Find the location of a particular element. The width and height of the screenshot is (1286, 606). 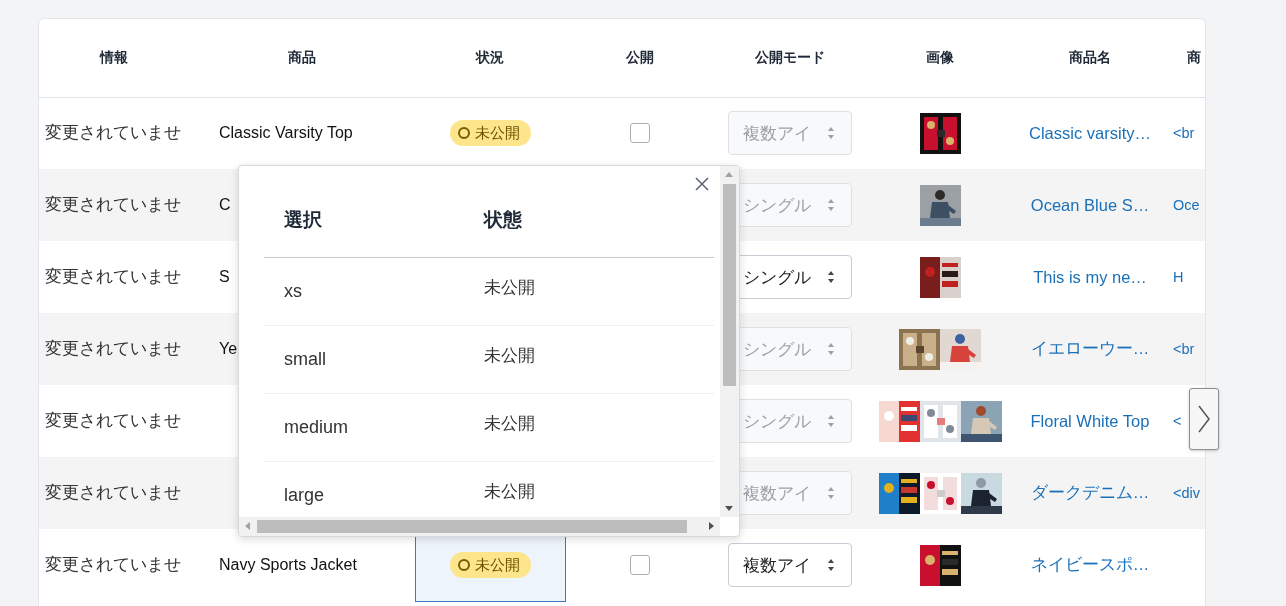

column-header: 状態 is located at coordinates (503, 219).